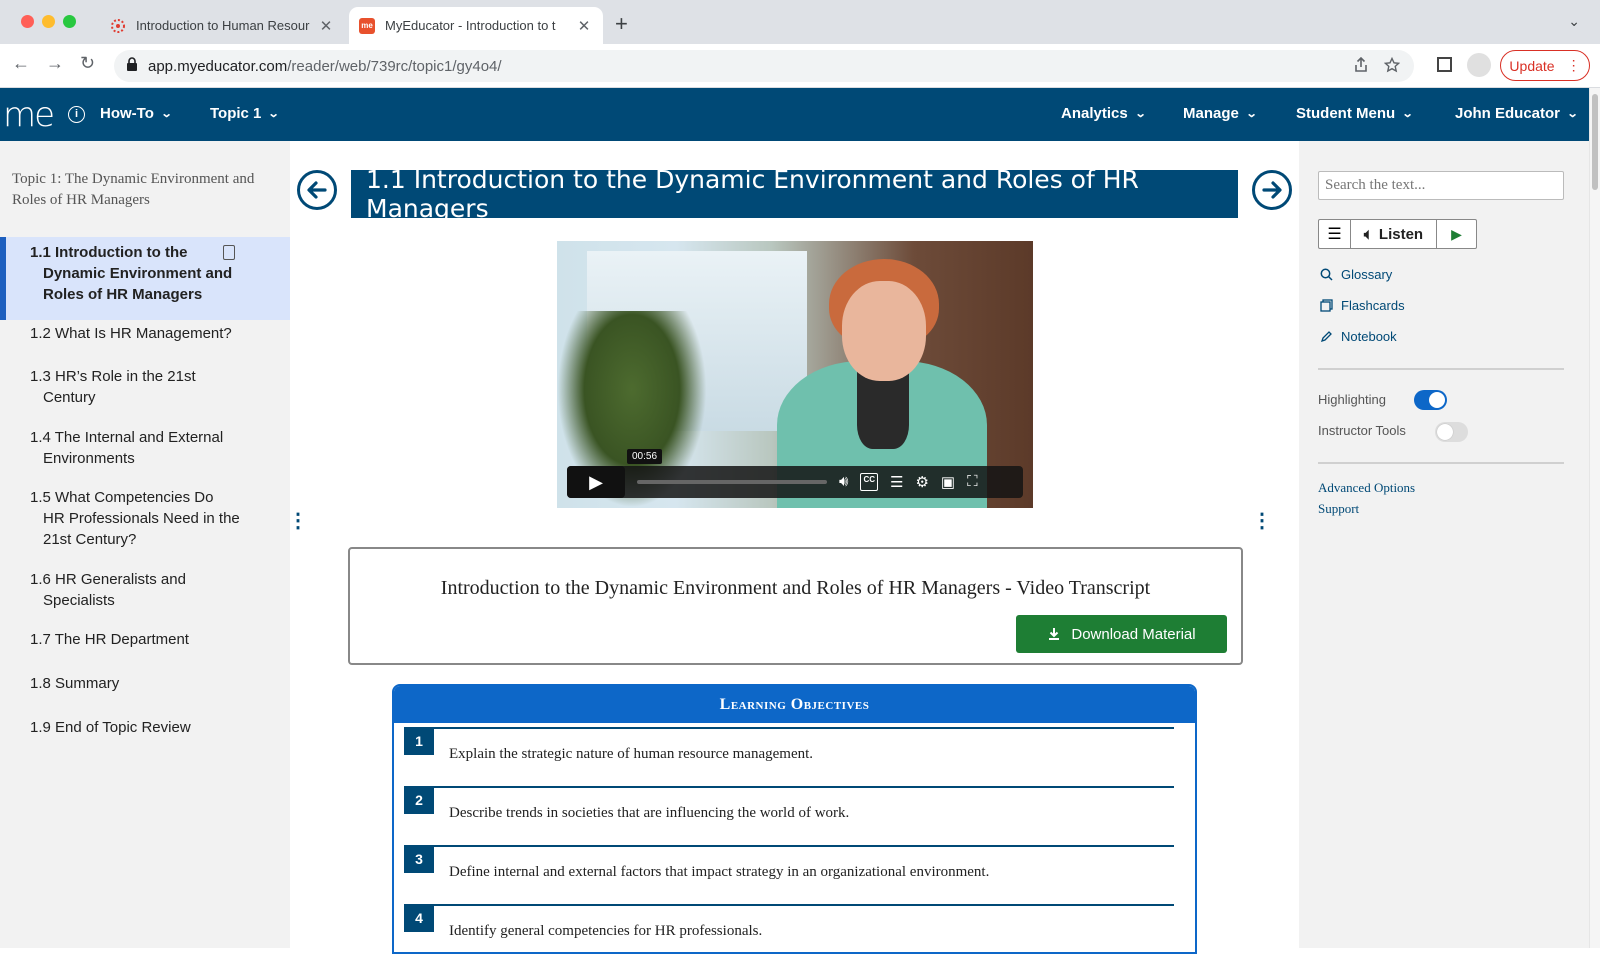 This screenshot has height=954, width=1600. What do you see at coordinates (1356, 274) in the screenshot?
I see `glossary-link: Glossary` at bounding box center [1356, 274].